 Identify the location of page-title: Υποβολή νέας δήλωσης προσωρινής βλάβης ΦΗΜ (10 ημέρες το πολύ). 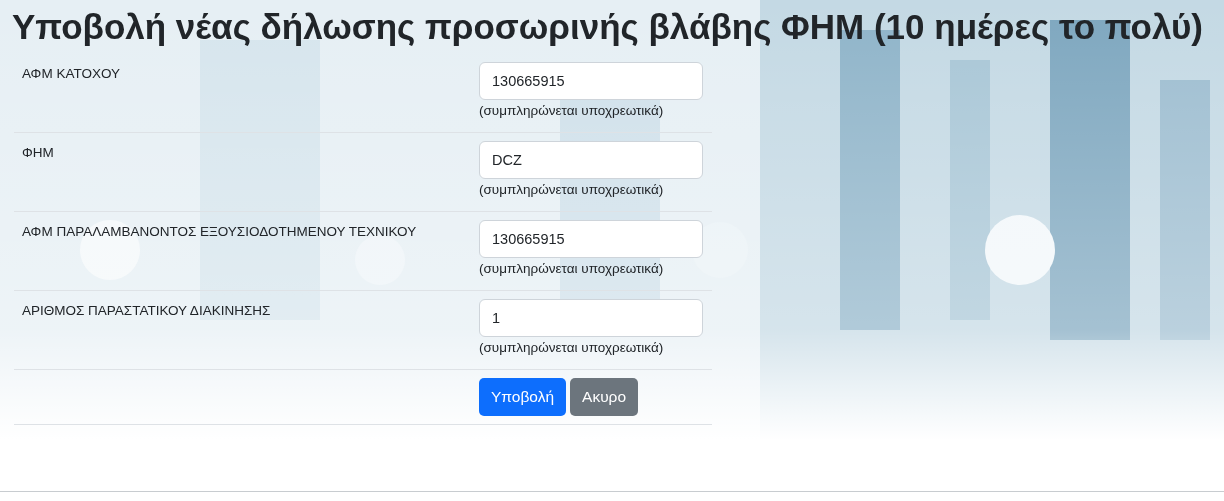
(608, 27).